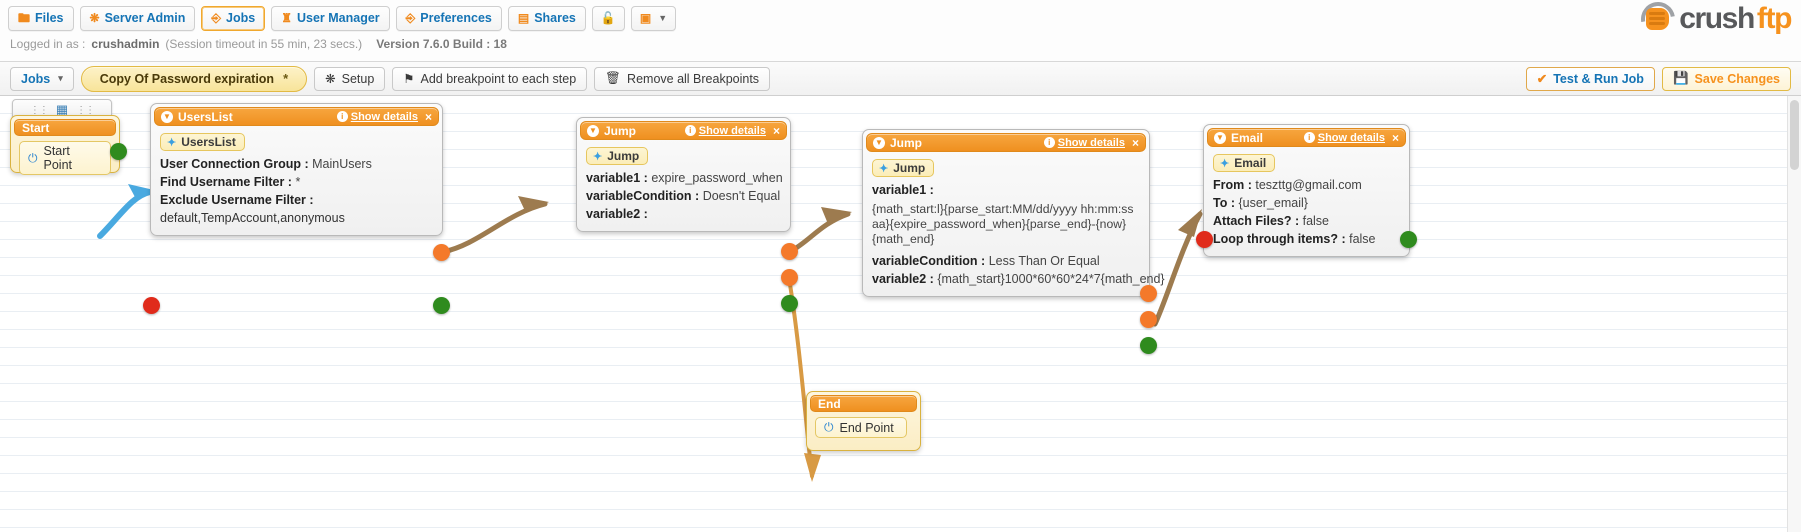  What do you see at coordinates (1049, 142) in the screenshot?
I see `info-icon: i` at bounding box center [1049, 142].